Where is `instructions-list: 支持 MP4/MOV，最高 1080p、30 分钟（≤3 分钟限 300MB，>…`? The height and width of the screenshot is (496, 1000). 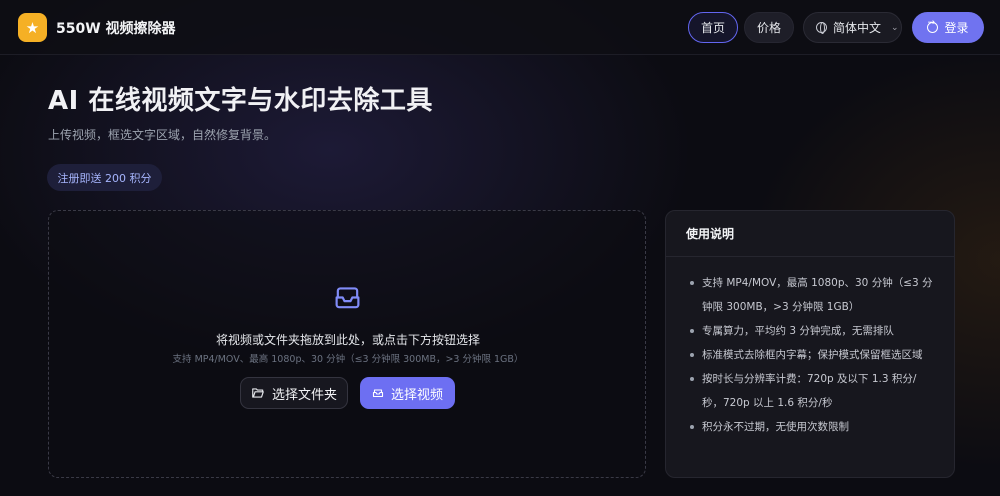
instructions-list: 支持 MP4/MOV，最高 1080p、30 分钟（≤3 分钟限 300MB，>… is located at coordinates (810, 348).